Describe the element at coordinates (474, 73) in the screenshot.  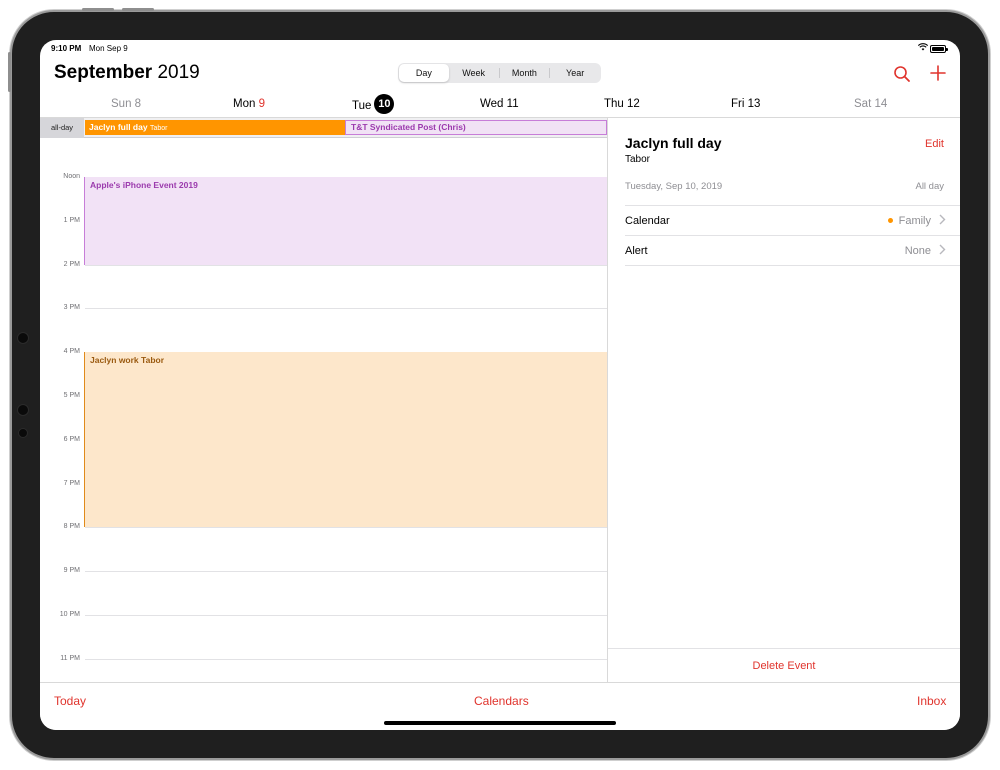
I see `tab-week: Week` at that location.